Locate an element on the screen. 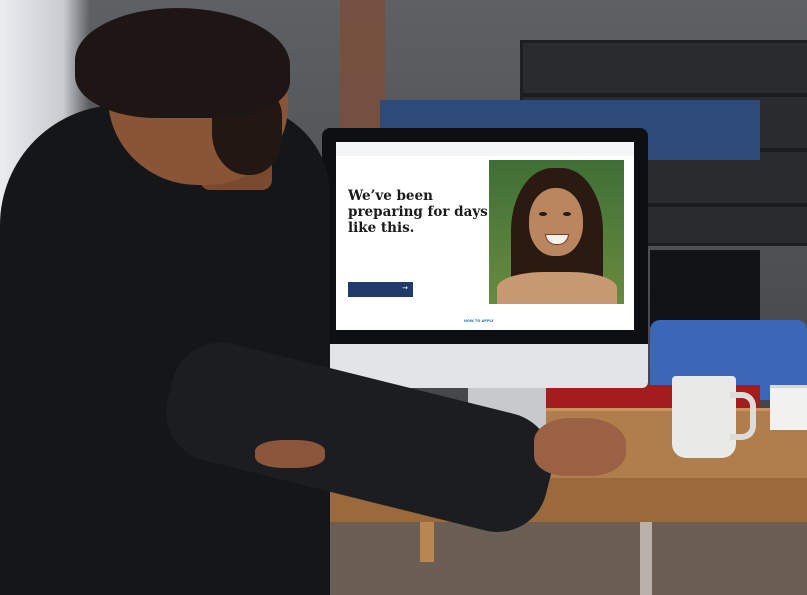  apply-button: → is located at coordinates (380, 289).